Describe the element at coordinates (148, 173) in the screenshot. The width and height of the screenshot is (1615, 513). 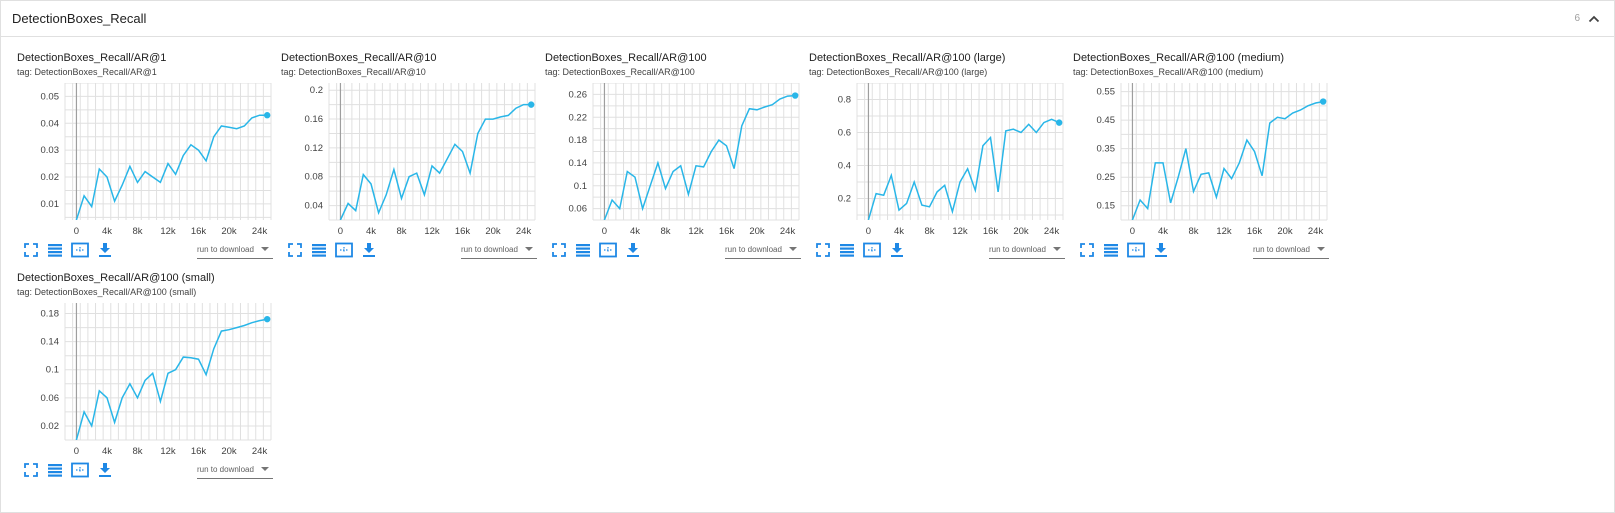
I see `line-chart: 0.01 0.02 0.03 0.04 0.05 0 4k 8k 12k 16k 20k 24k` at that location.